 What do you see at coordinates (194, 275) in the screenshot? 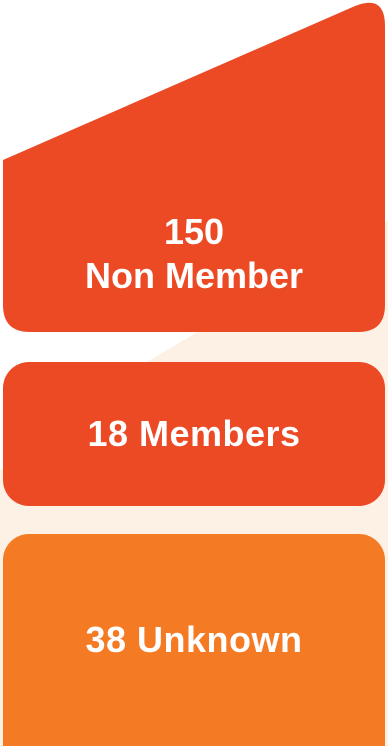
I see `non-member-label: Non Member` at bounding box center [194, 275].